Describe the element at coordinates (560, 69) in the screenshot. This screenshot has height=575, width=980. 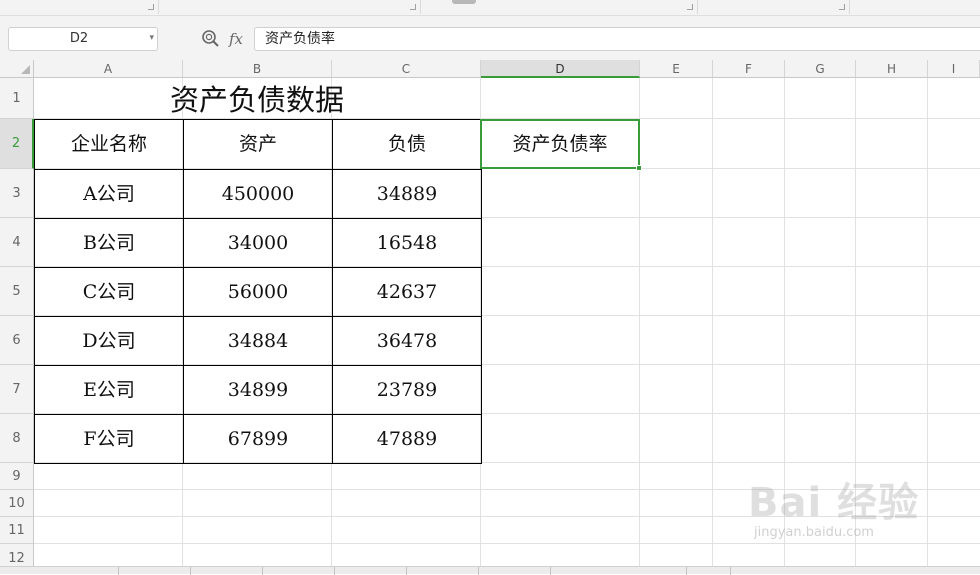
I see `column-header-d: D` at that location.